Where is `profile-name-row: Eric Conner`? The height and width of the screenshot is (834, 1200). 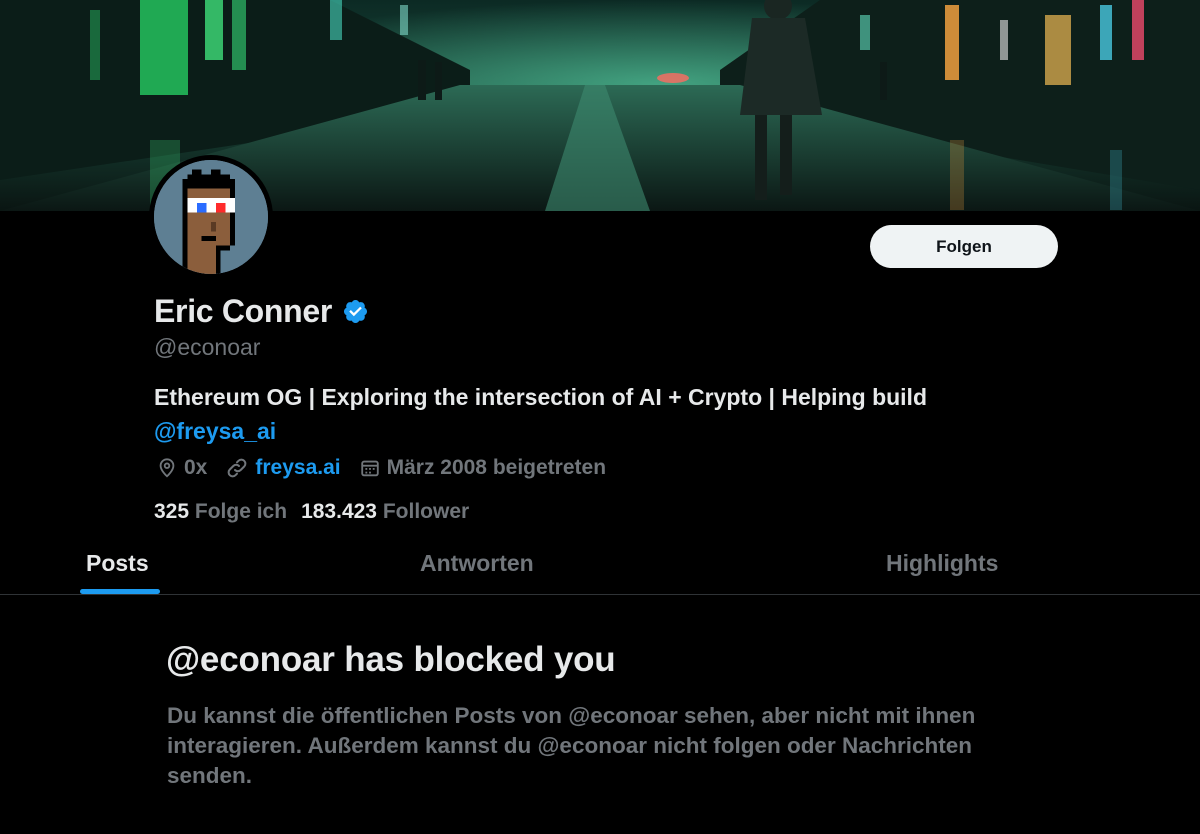 profile-name-row: Eric Conner is located at coordinates (261, 311).